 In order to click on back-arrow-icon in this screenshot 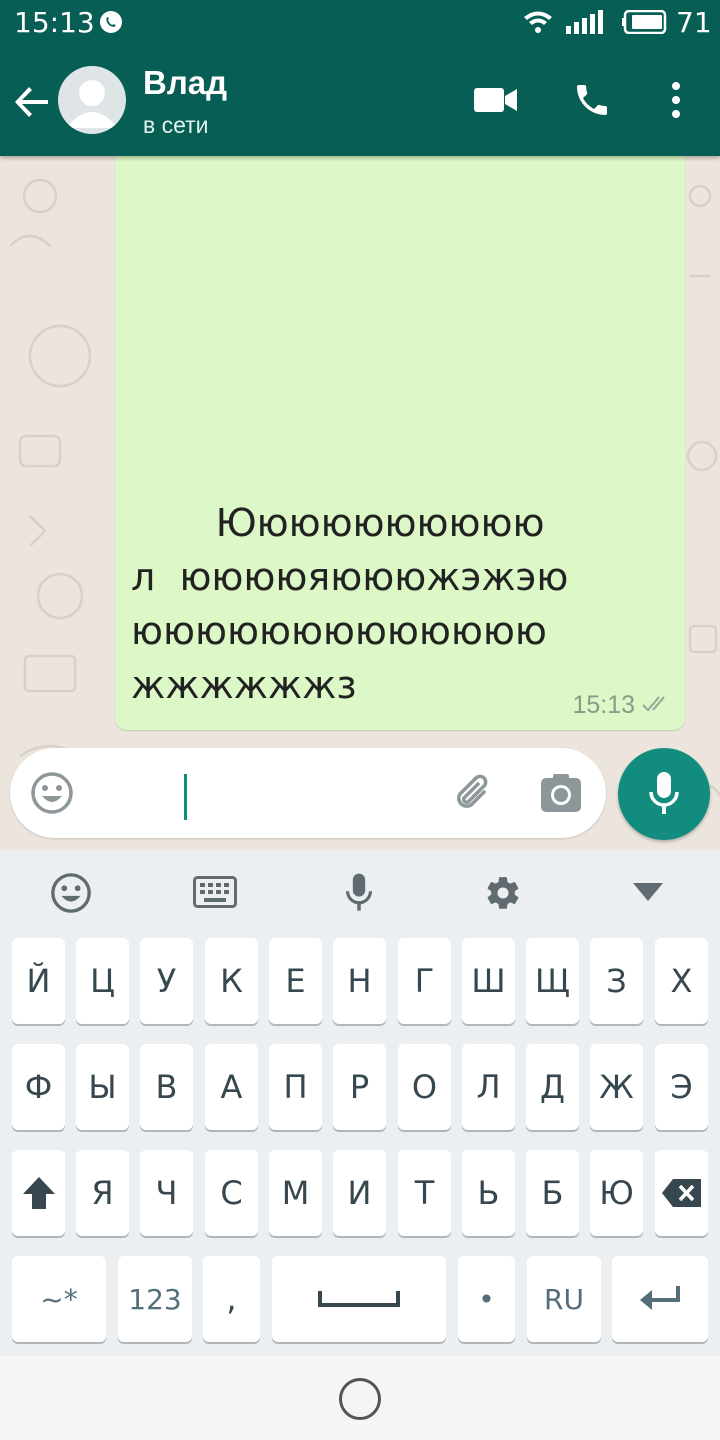, I will do `click(32, 104)`.